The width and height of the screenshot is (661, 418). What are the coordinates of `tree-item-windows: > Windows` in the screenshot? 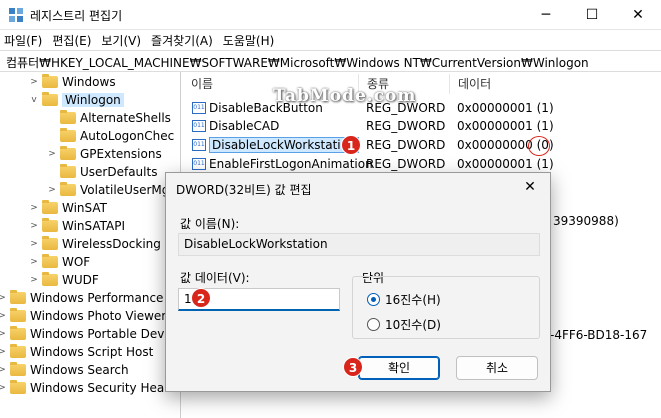 It's located at (72, 82).